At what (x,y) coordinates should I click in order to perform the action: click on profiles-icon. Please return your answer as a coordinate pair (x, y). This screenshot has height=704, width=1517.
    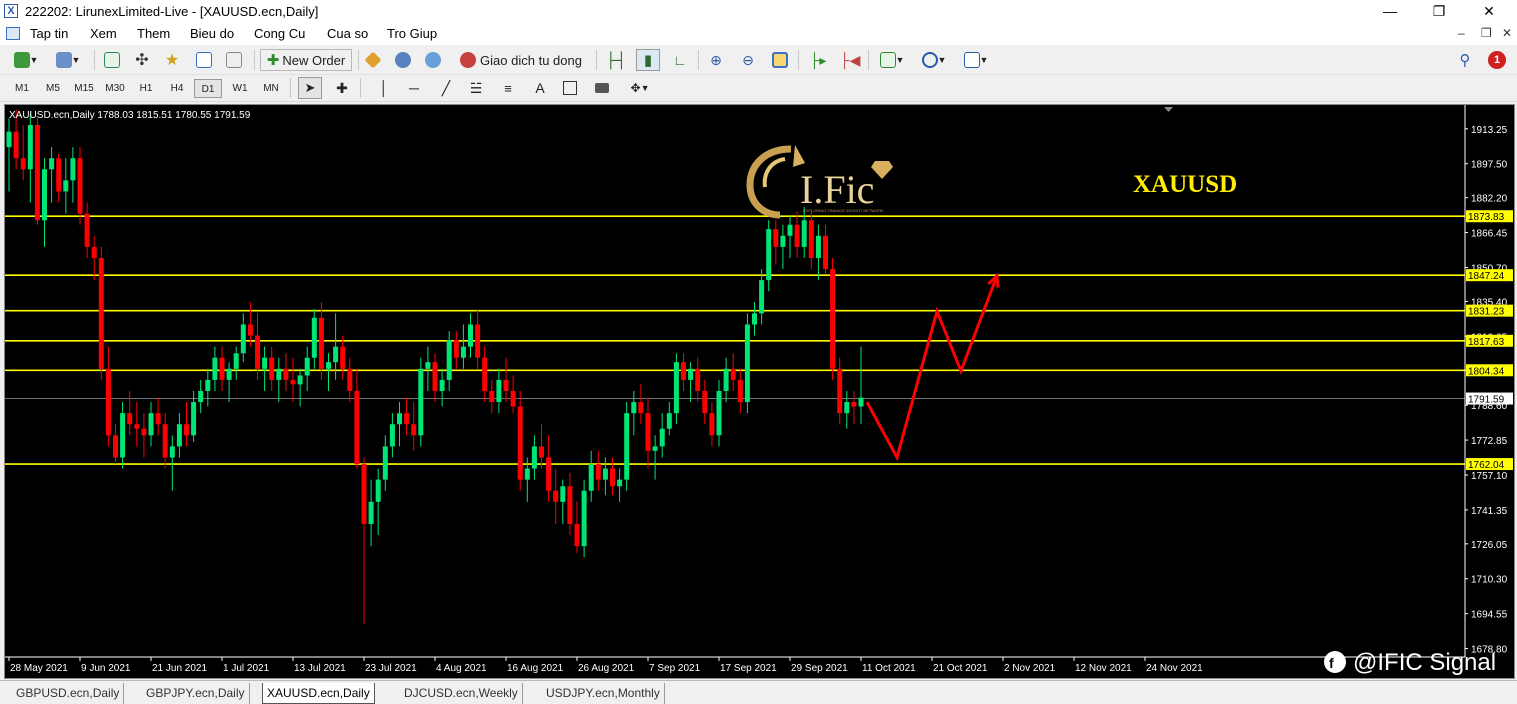
    Looking at the image, I should click on (63, 60).